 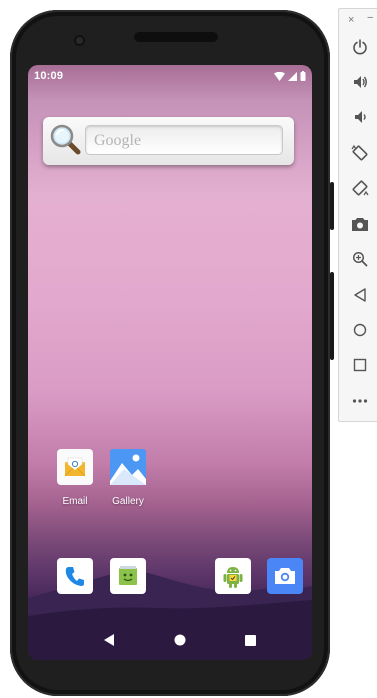 I want to click on app-gallery: Gallery, so click(x=128, y=478).